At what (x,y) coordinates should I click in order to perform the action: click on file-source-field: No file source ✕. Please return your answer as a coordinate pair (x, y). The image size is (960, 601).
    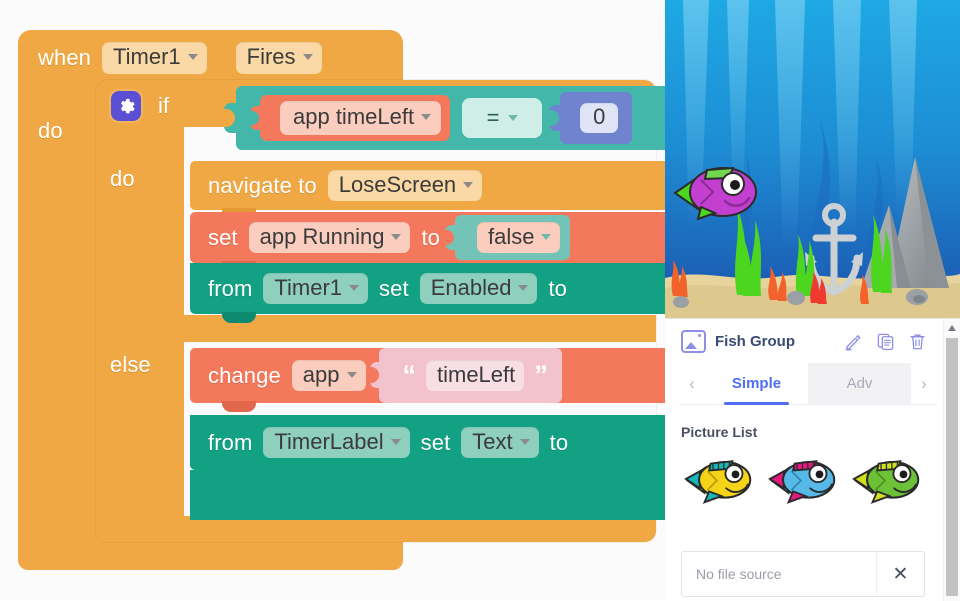
    Looking at the image, I should click on (803, 574).